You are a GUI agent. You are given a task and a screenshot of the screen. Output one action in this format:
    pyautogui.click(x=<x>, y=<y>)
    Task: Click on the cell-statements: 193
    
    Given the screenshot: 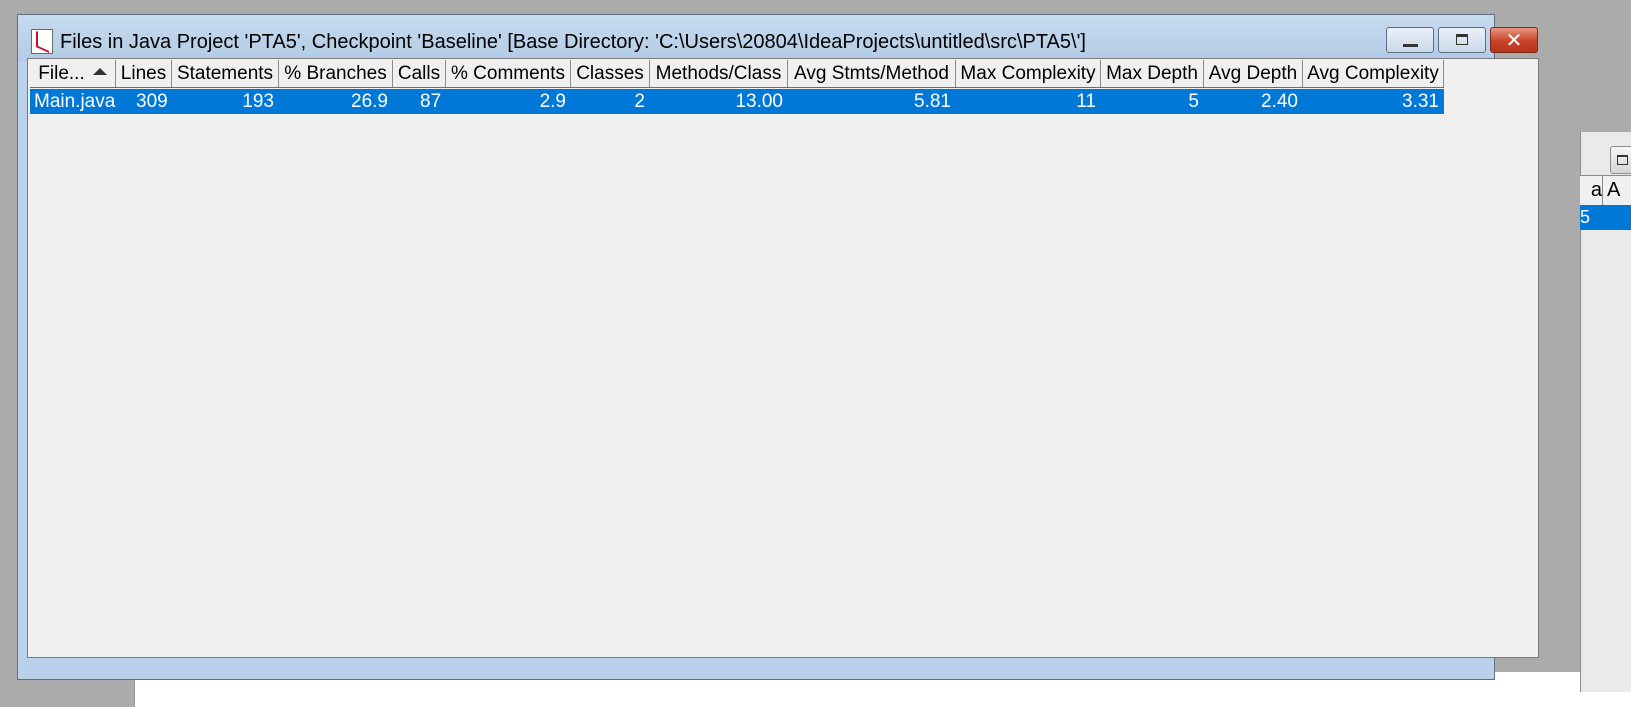 What is the action you would take?
    pyautogui.click(x=258, y=101)
    